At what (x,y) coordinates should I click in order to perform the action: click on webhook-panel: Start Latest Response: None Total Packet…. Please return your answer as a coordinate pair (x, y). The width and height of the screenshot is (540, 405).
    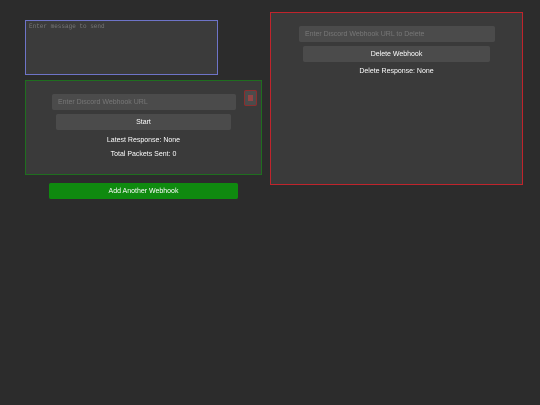
    Looking at the image, I should click on (143, 127).